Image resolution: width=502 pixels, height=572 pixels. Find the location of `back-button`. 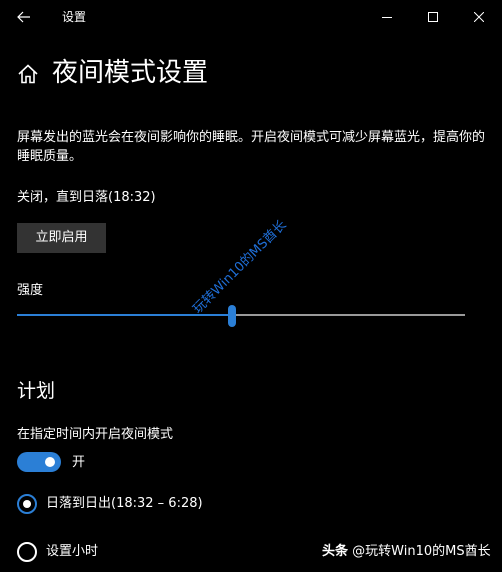

back-button is located at coordinates (24, 17).